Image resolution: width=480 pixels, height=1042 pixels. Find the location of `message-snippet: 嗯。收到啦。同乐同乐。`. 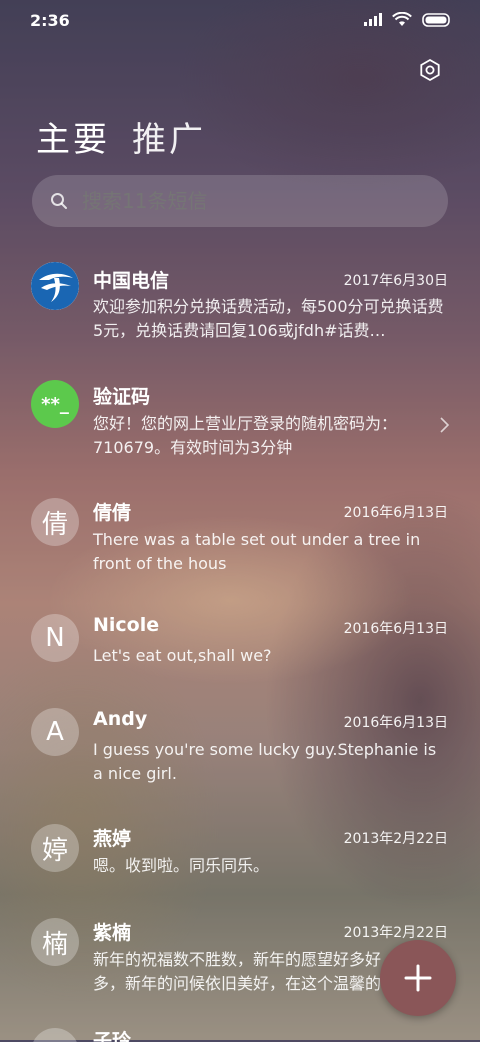

message-snippet: 嗯。收到啦。同乐同乐。 is located at coordinates (181, 865).